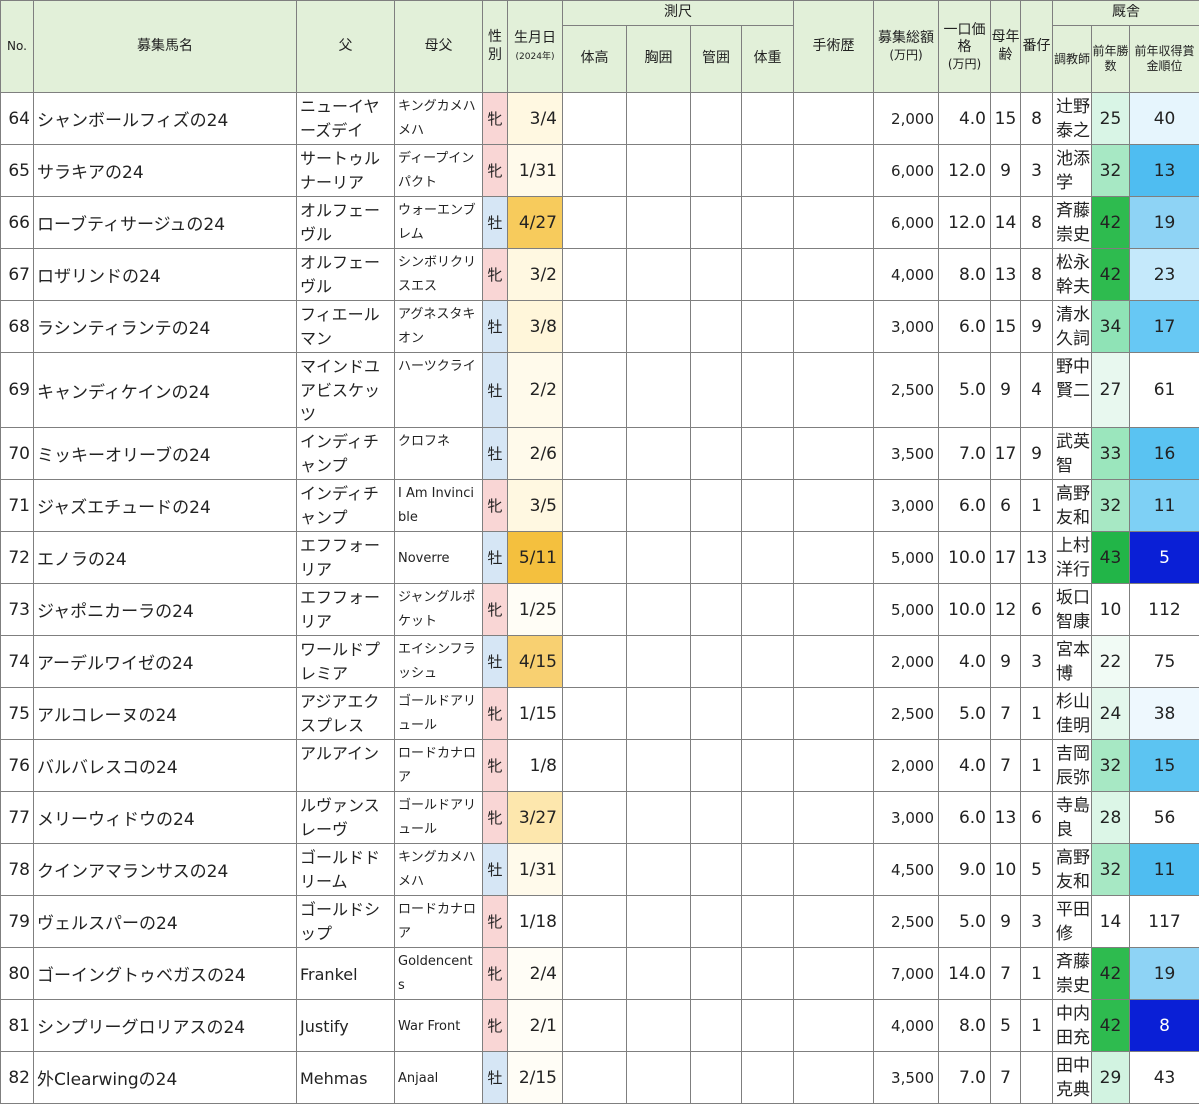 The image size is (1199, 1104). Describe the element at coordinates (965, 454) in the screenshot. I see `cell-price: 7.0` at that location.